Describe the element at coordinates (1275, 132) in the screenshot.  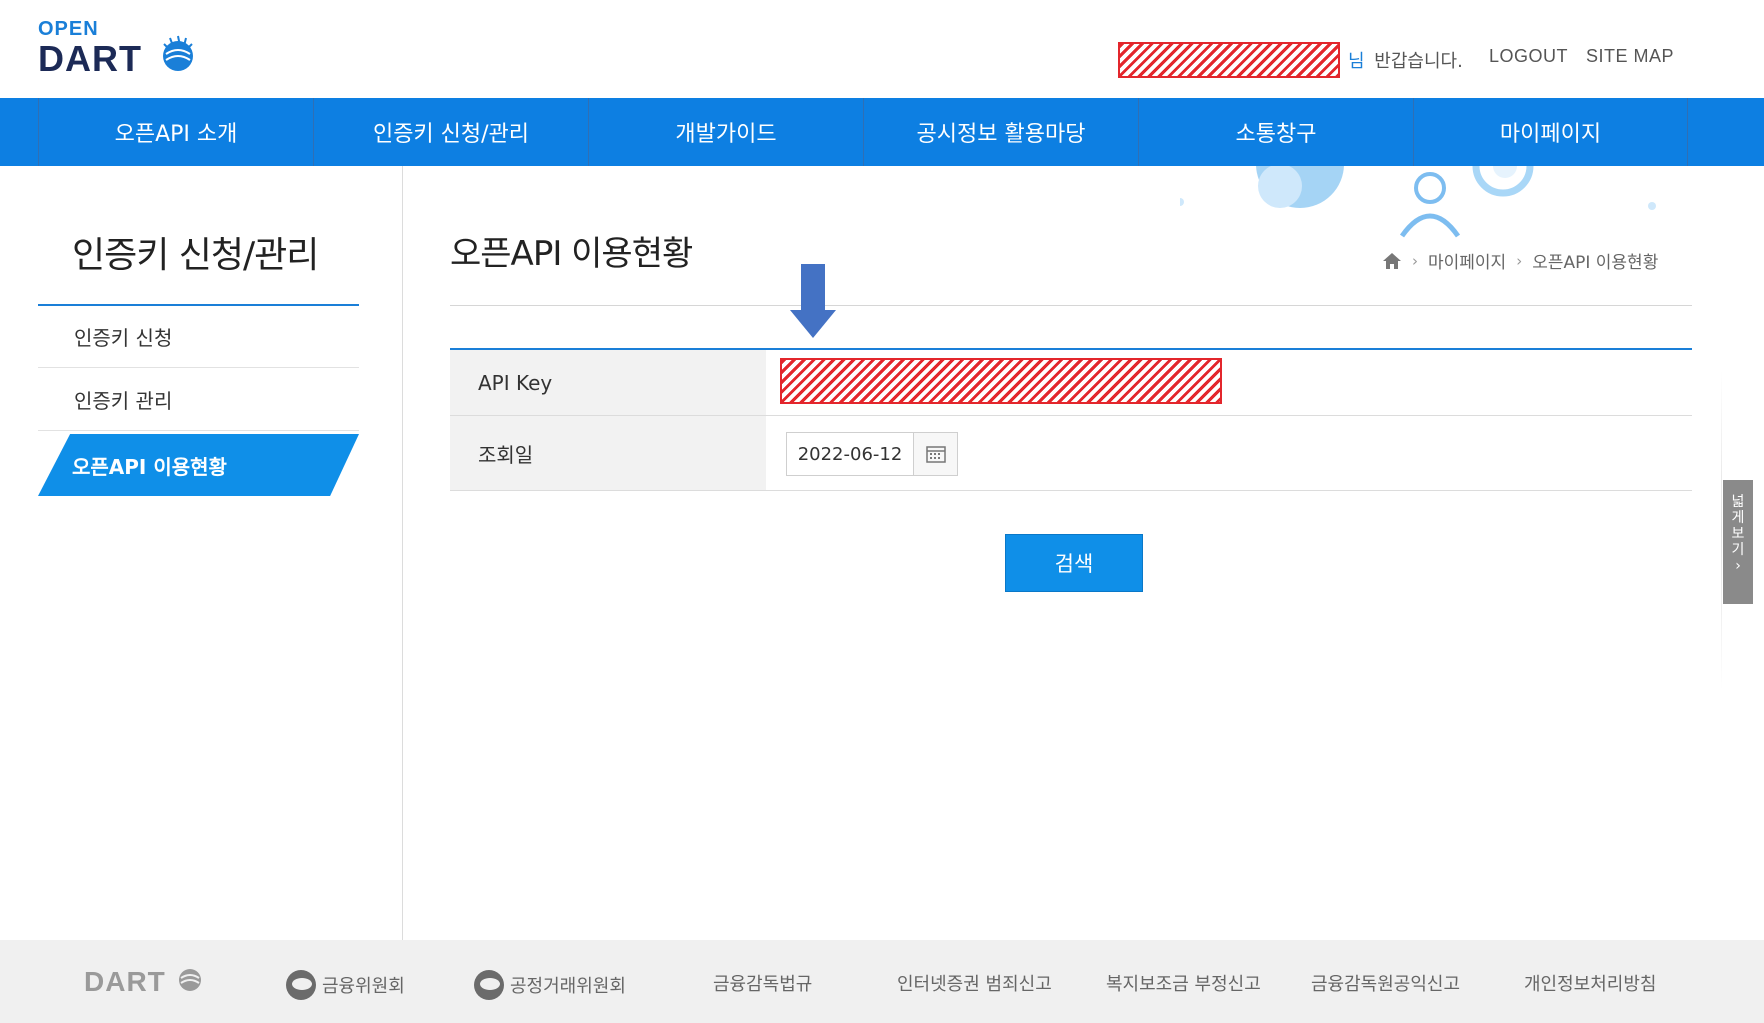
I see `nav-communication: 소통창구` at that location.